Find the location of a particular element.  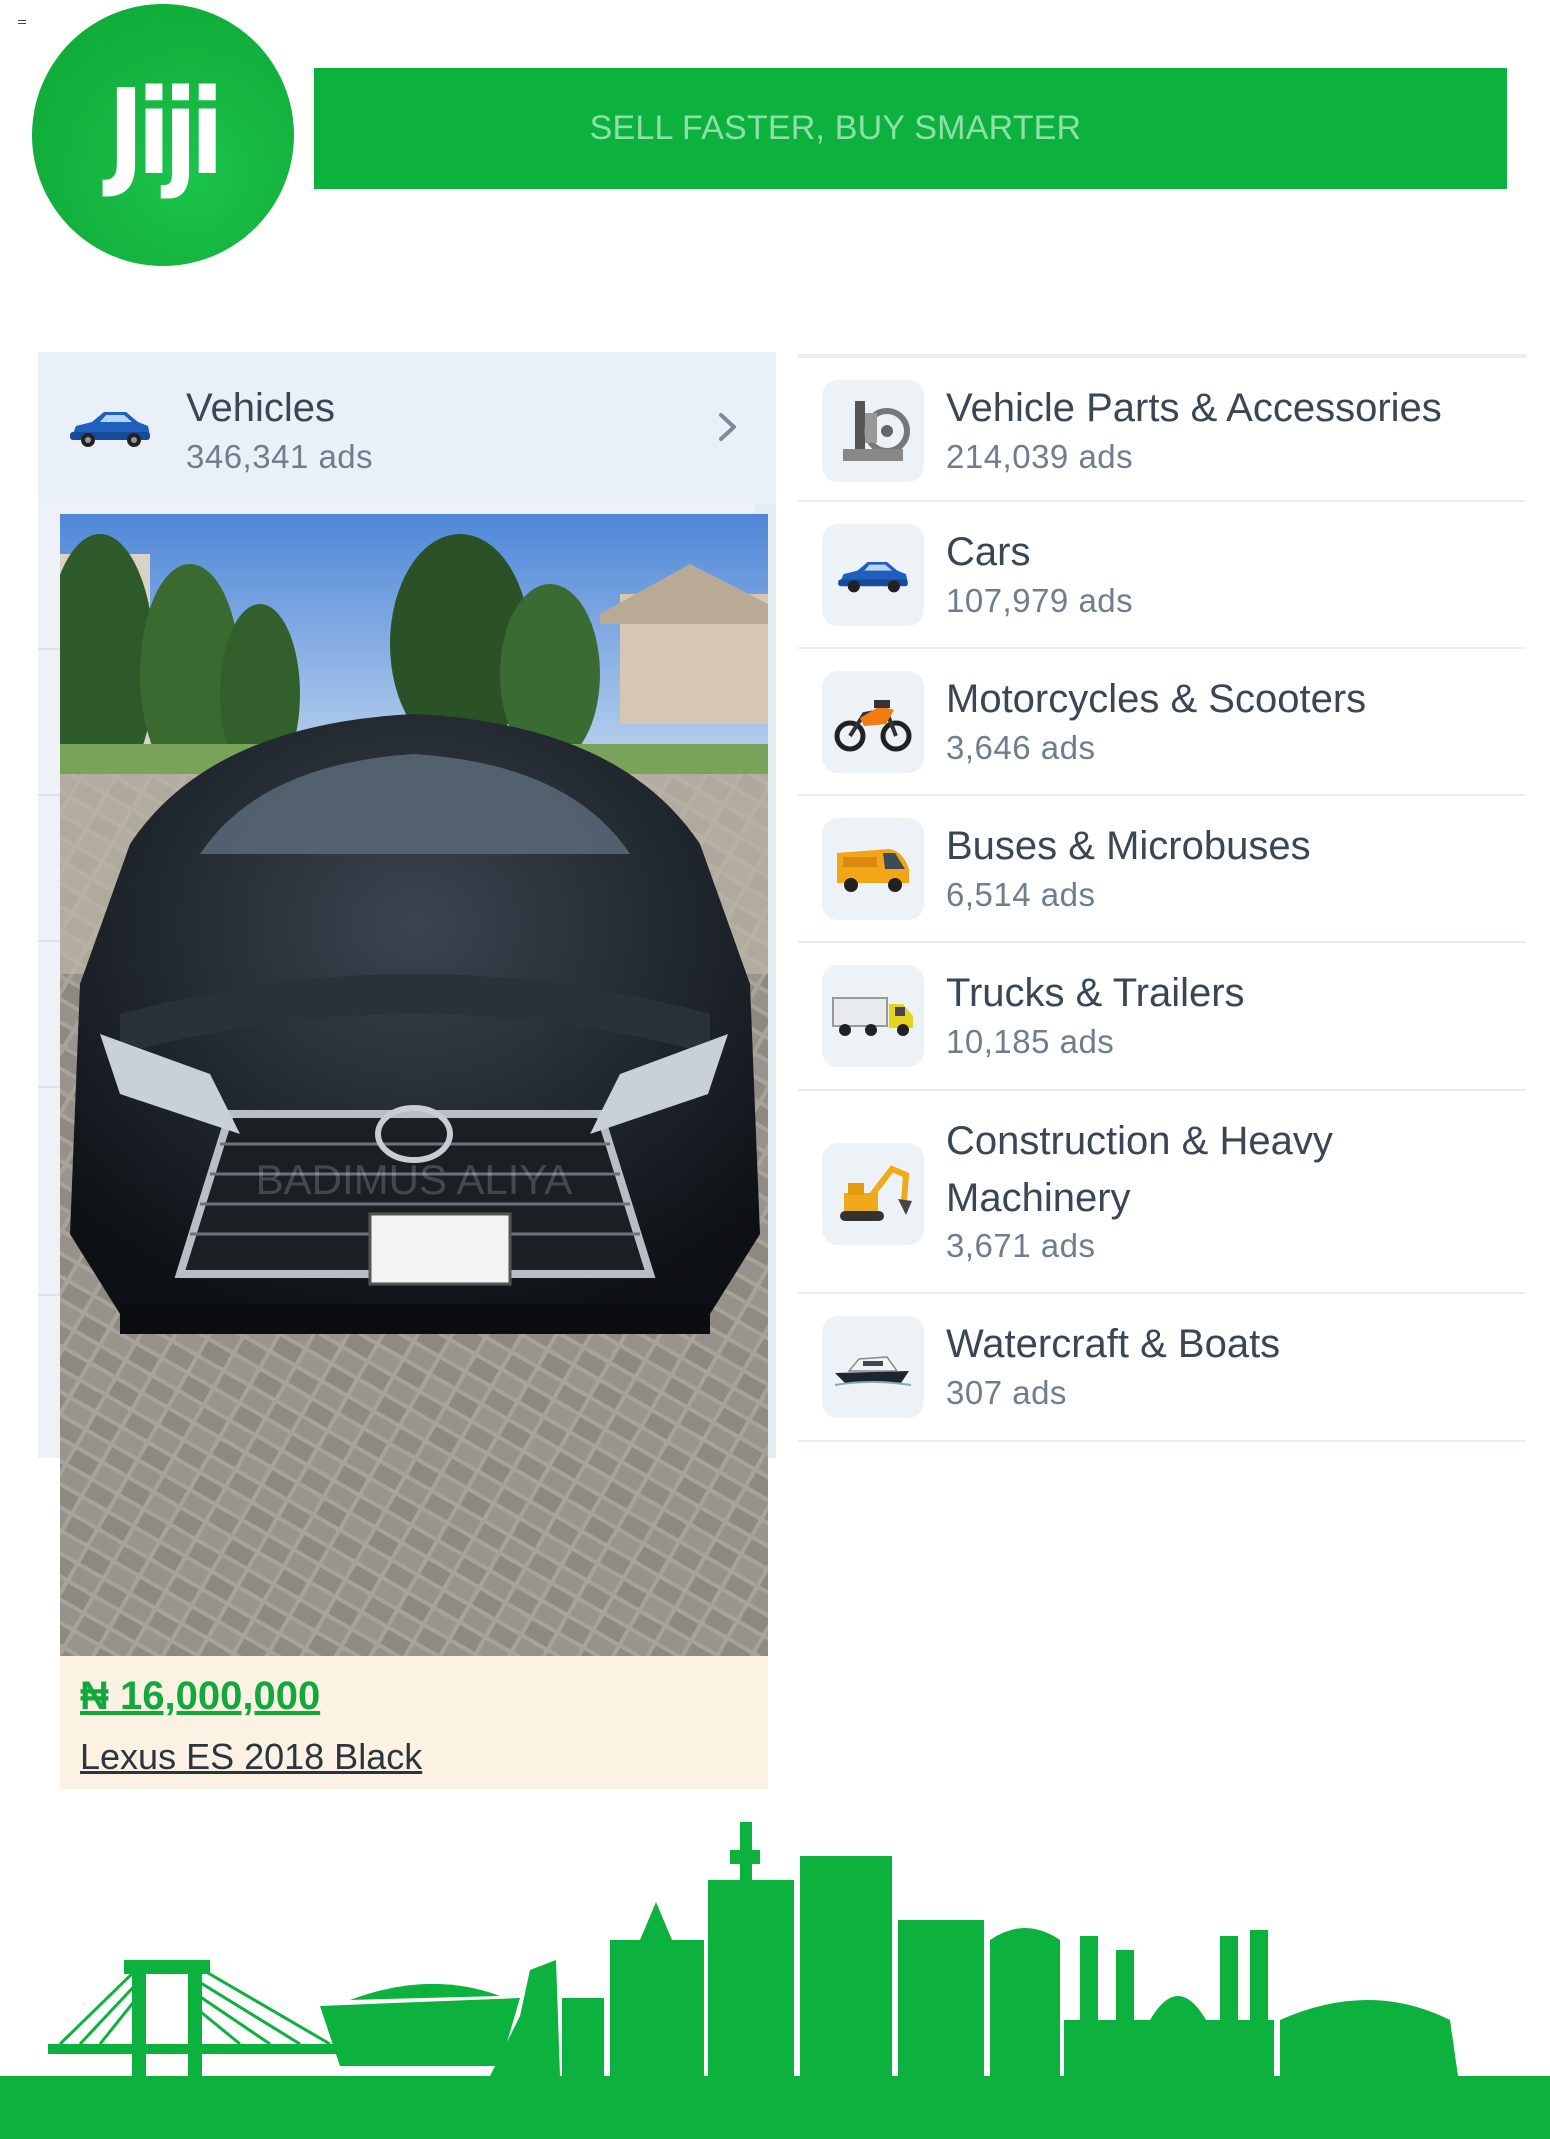

subcategory-item: Watercraft & Boats 307 ads is located at coordinates (1162, 1368).